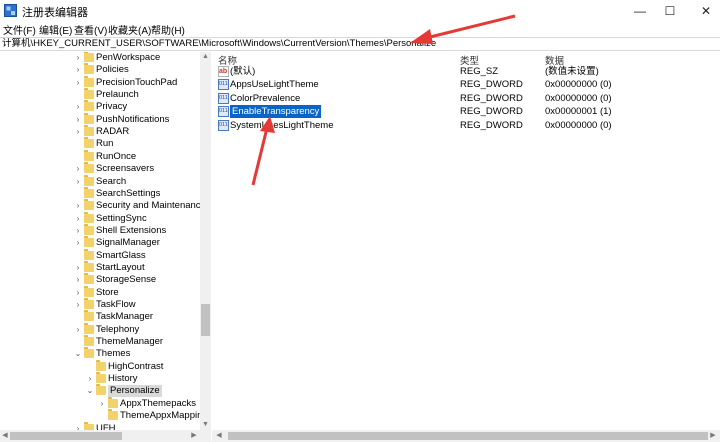  Describe the element at coordinates (55, 29) in the screenshot. I see `menu-edit: 编辑(E)` at that location.